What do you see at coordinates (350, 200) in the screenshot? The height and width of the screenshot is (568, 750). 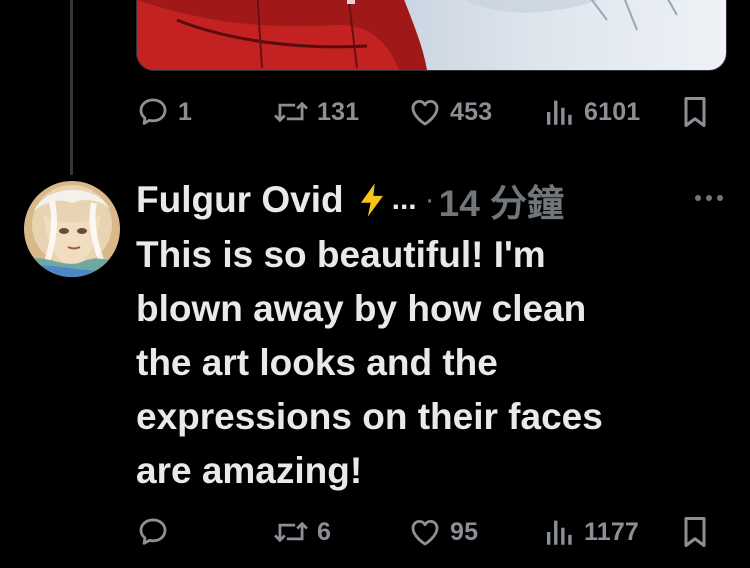 I see `reply-header: Fulgur Ovid ... · 14 分鐘` at bounding box center [350, 200].